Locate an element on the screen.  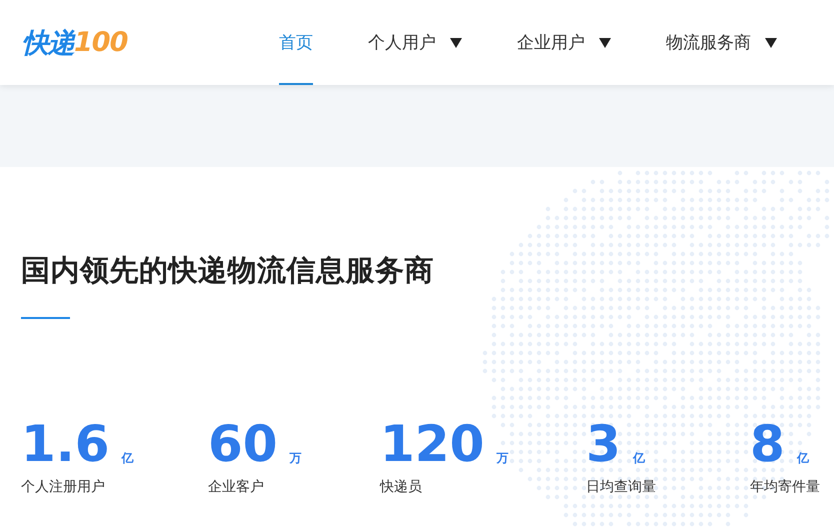
stat-label: 快递员 is located at coordinates (401, 487).